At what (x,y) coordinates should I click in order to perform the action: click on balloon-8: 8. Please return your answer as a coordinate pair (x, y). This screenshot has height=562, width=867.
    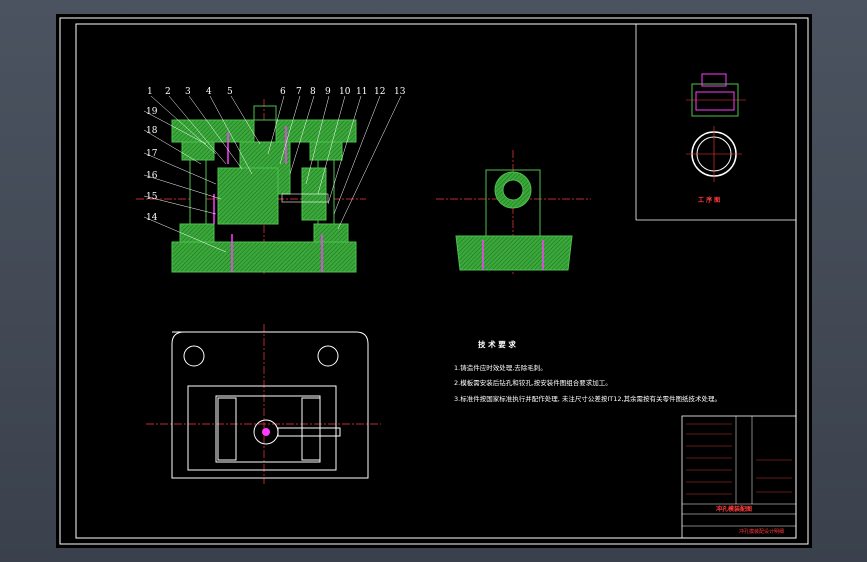
    Looking at the image, I should click on (313, 92).